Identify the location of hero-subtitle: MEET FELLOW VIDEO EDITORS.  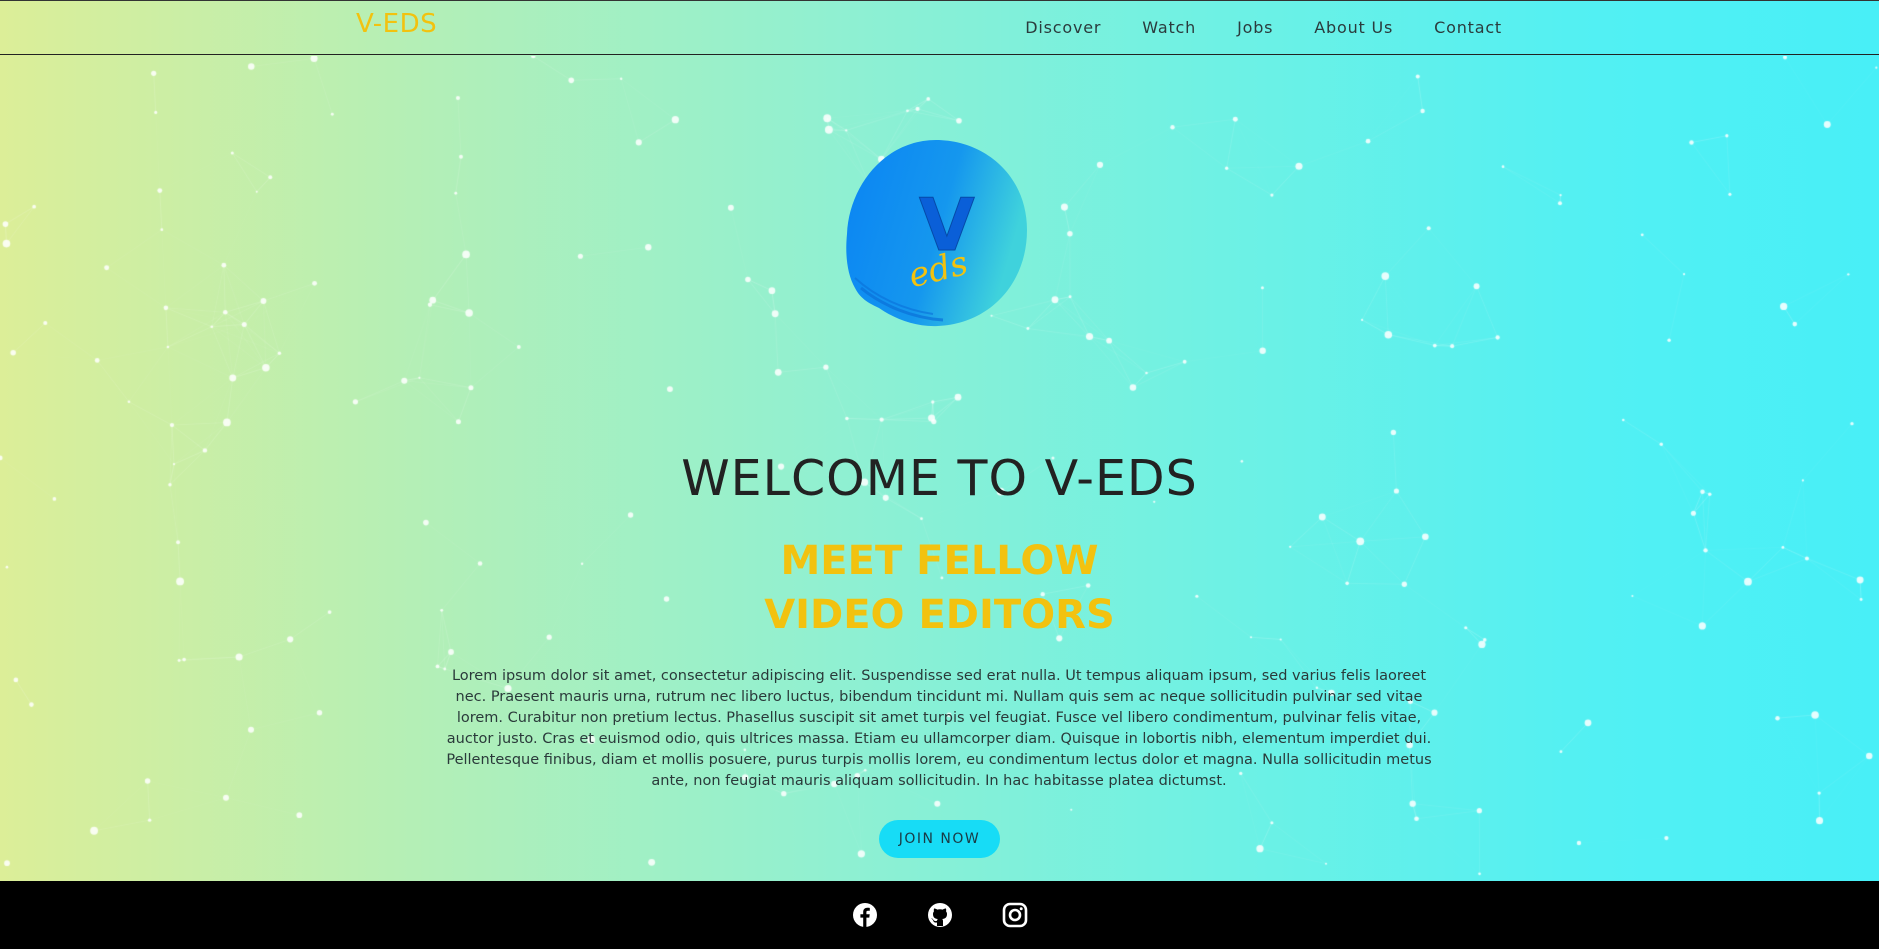
(939, 588).